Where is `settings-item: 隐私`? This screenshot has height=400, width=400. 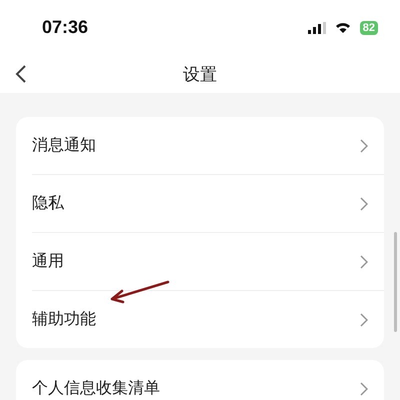 settings-item: 隐私 is located at coordinates (48, 203).